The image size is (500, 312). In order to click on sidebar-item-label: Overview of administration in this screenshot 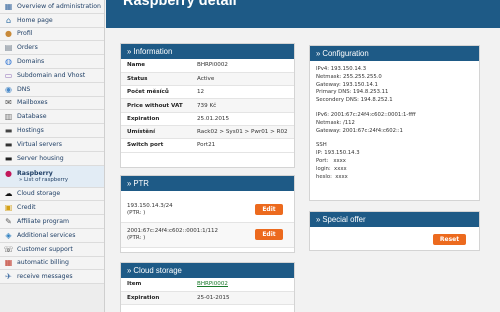, I will do `click(59, 6)`.